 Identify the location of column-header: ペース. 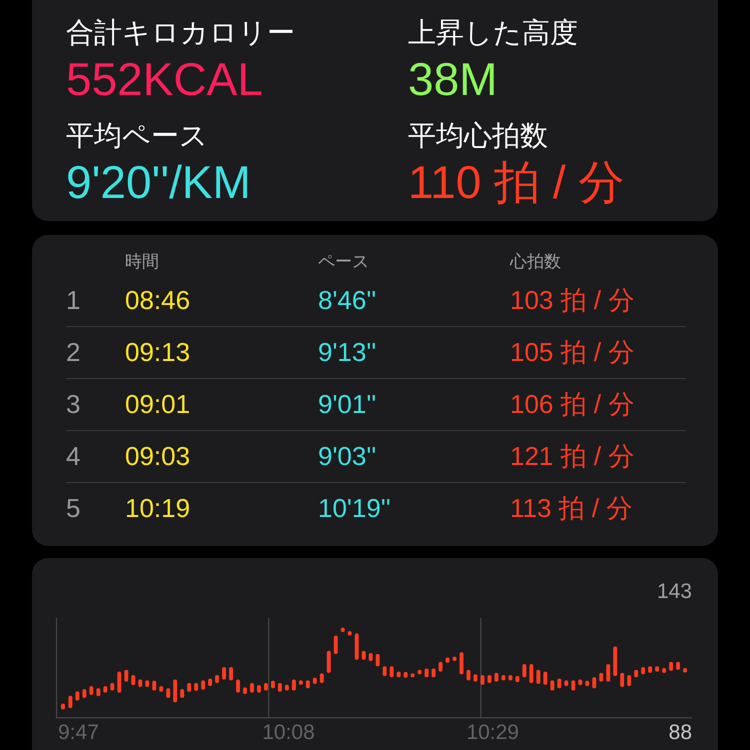
(344, 261).